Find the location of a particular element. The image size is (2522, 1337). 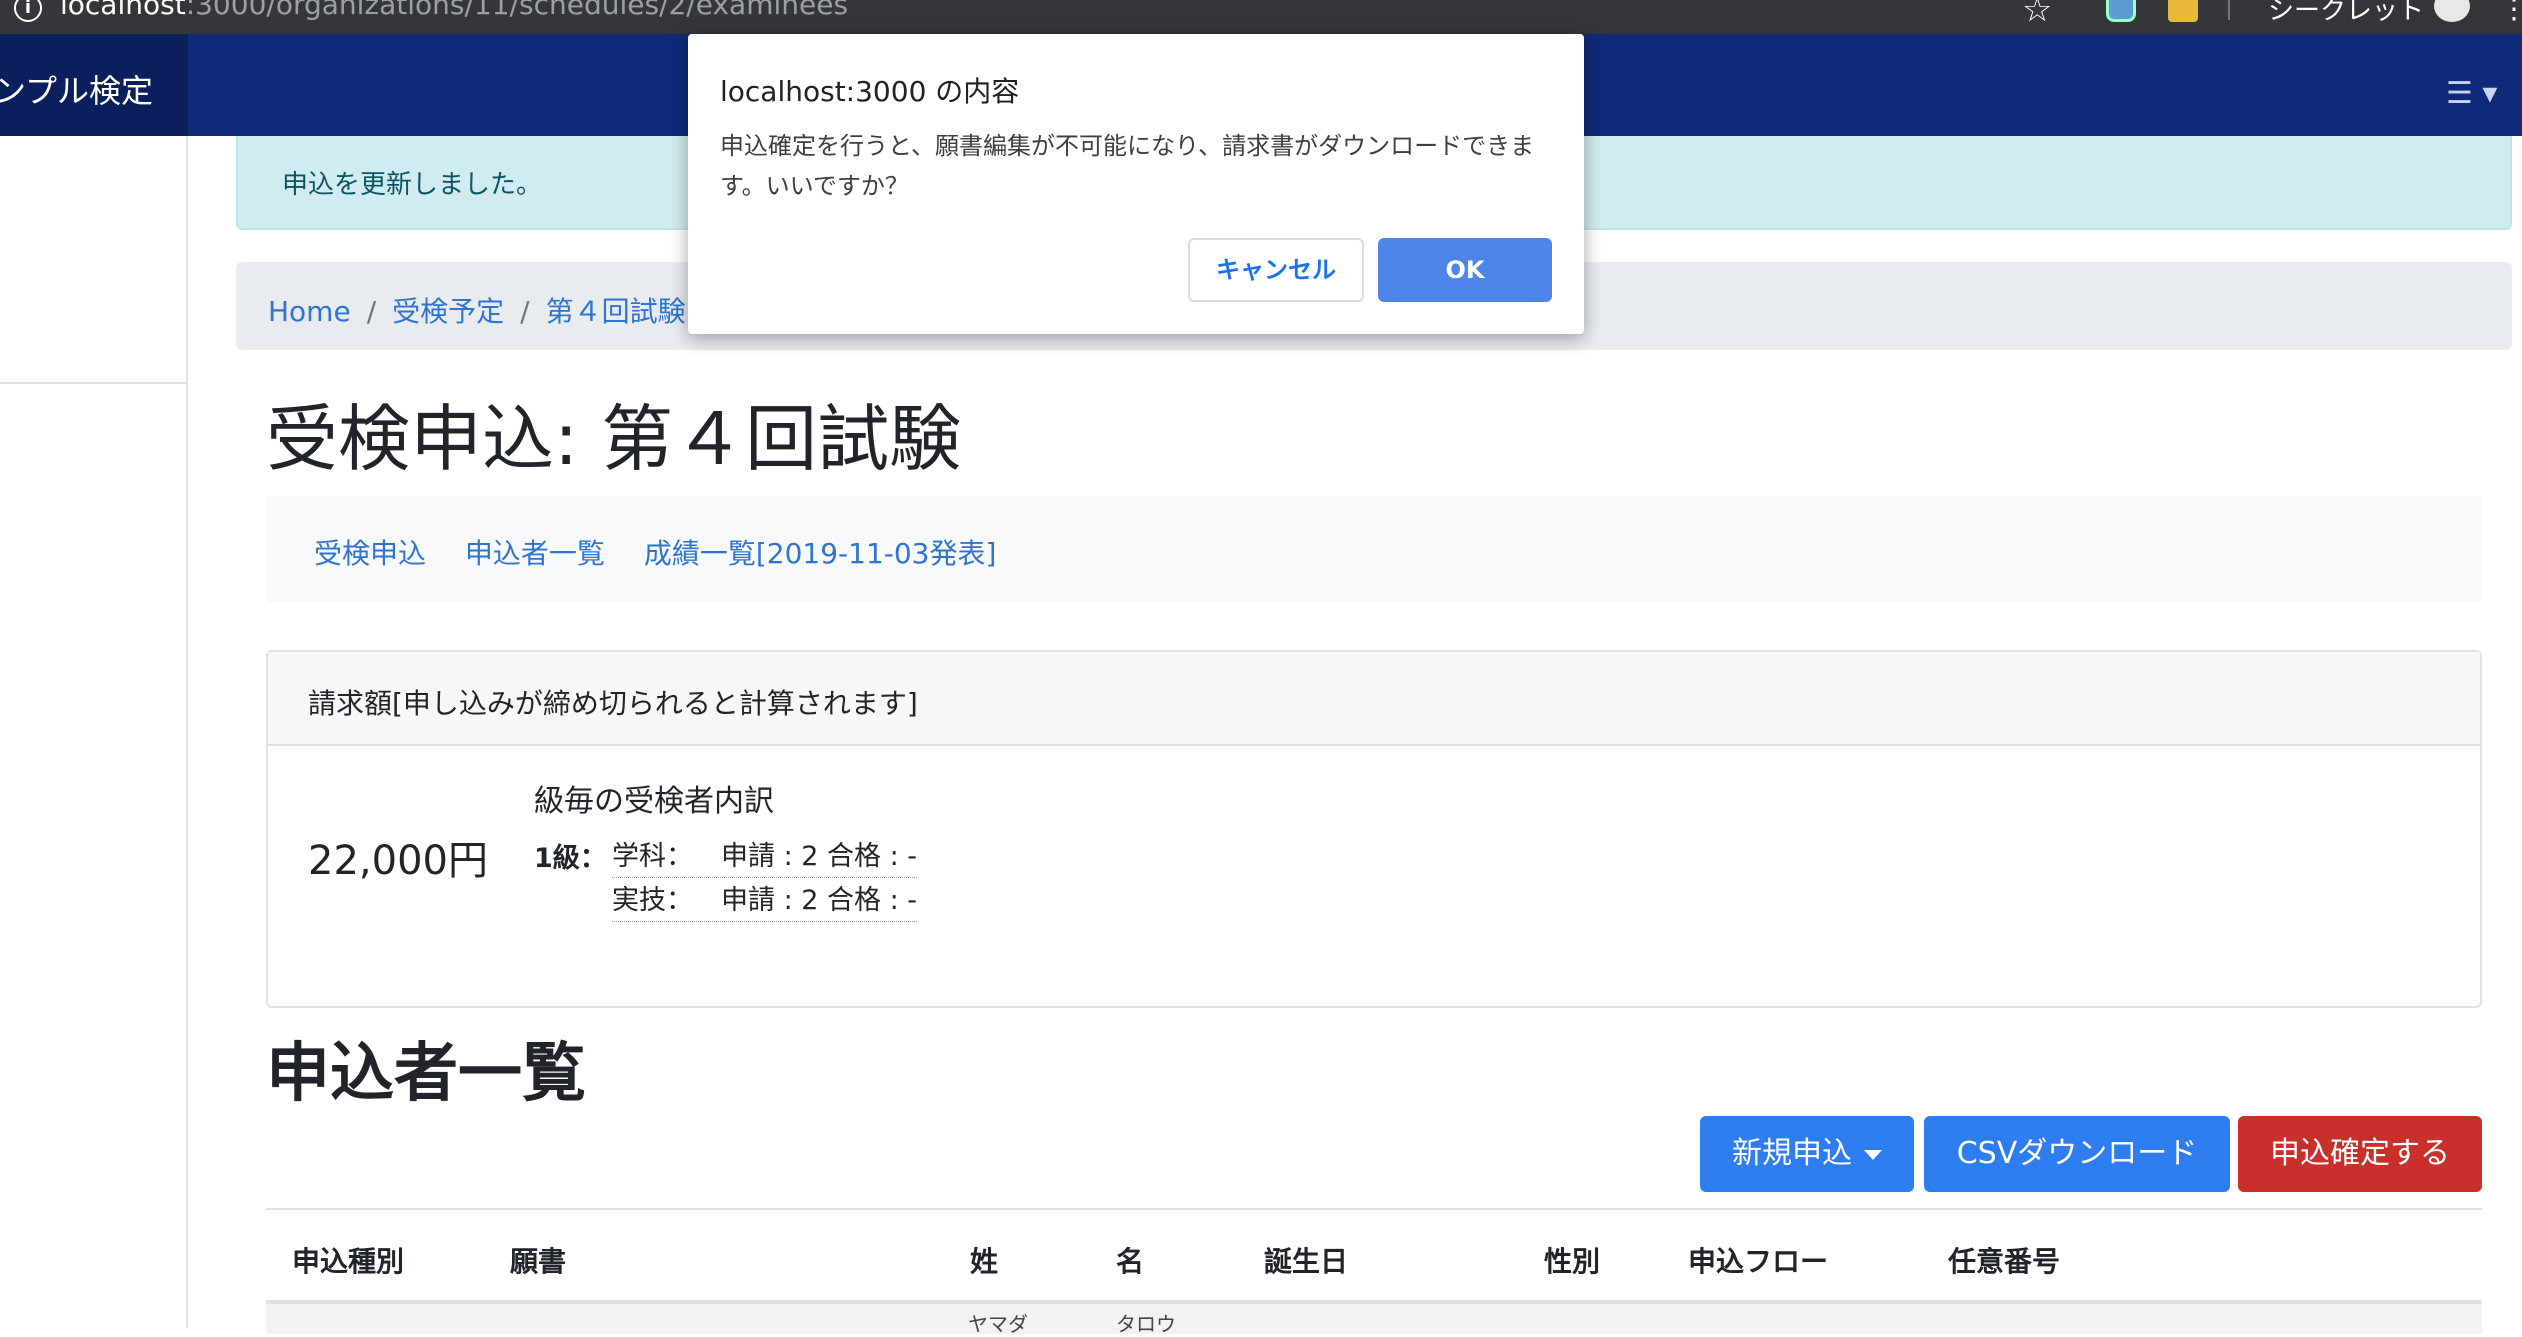

breadcrumb-exam: 第４回試験 is located at coordinates (616, 311).